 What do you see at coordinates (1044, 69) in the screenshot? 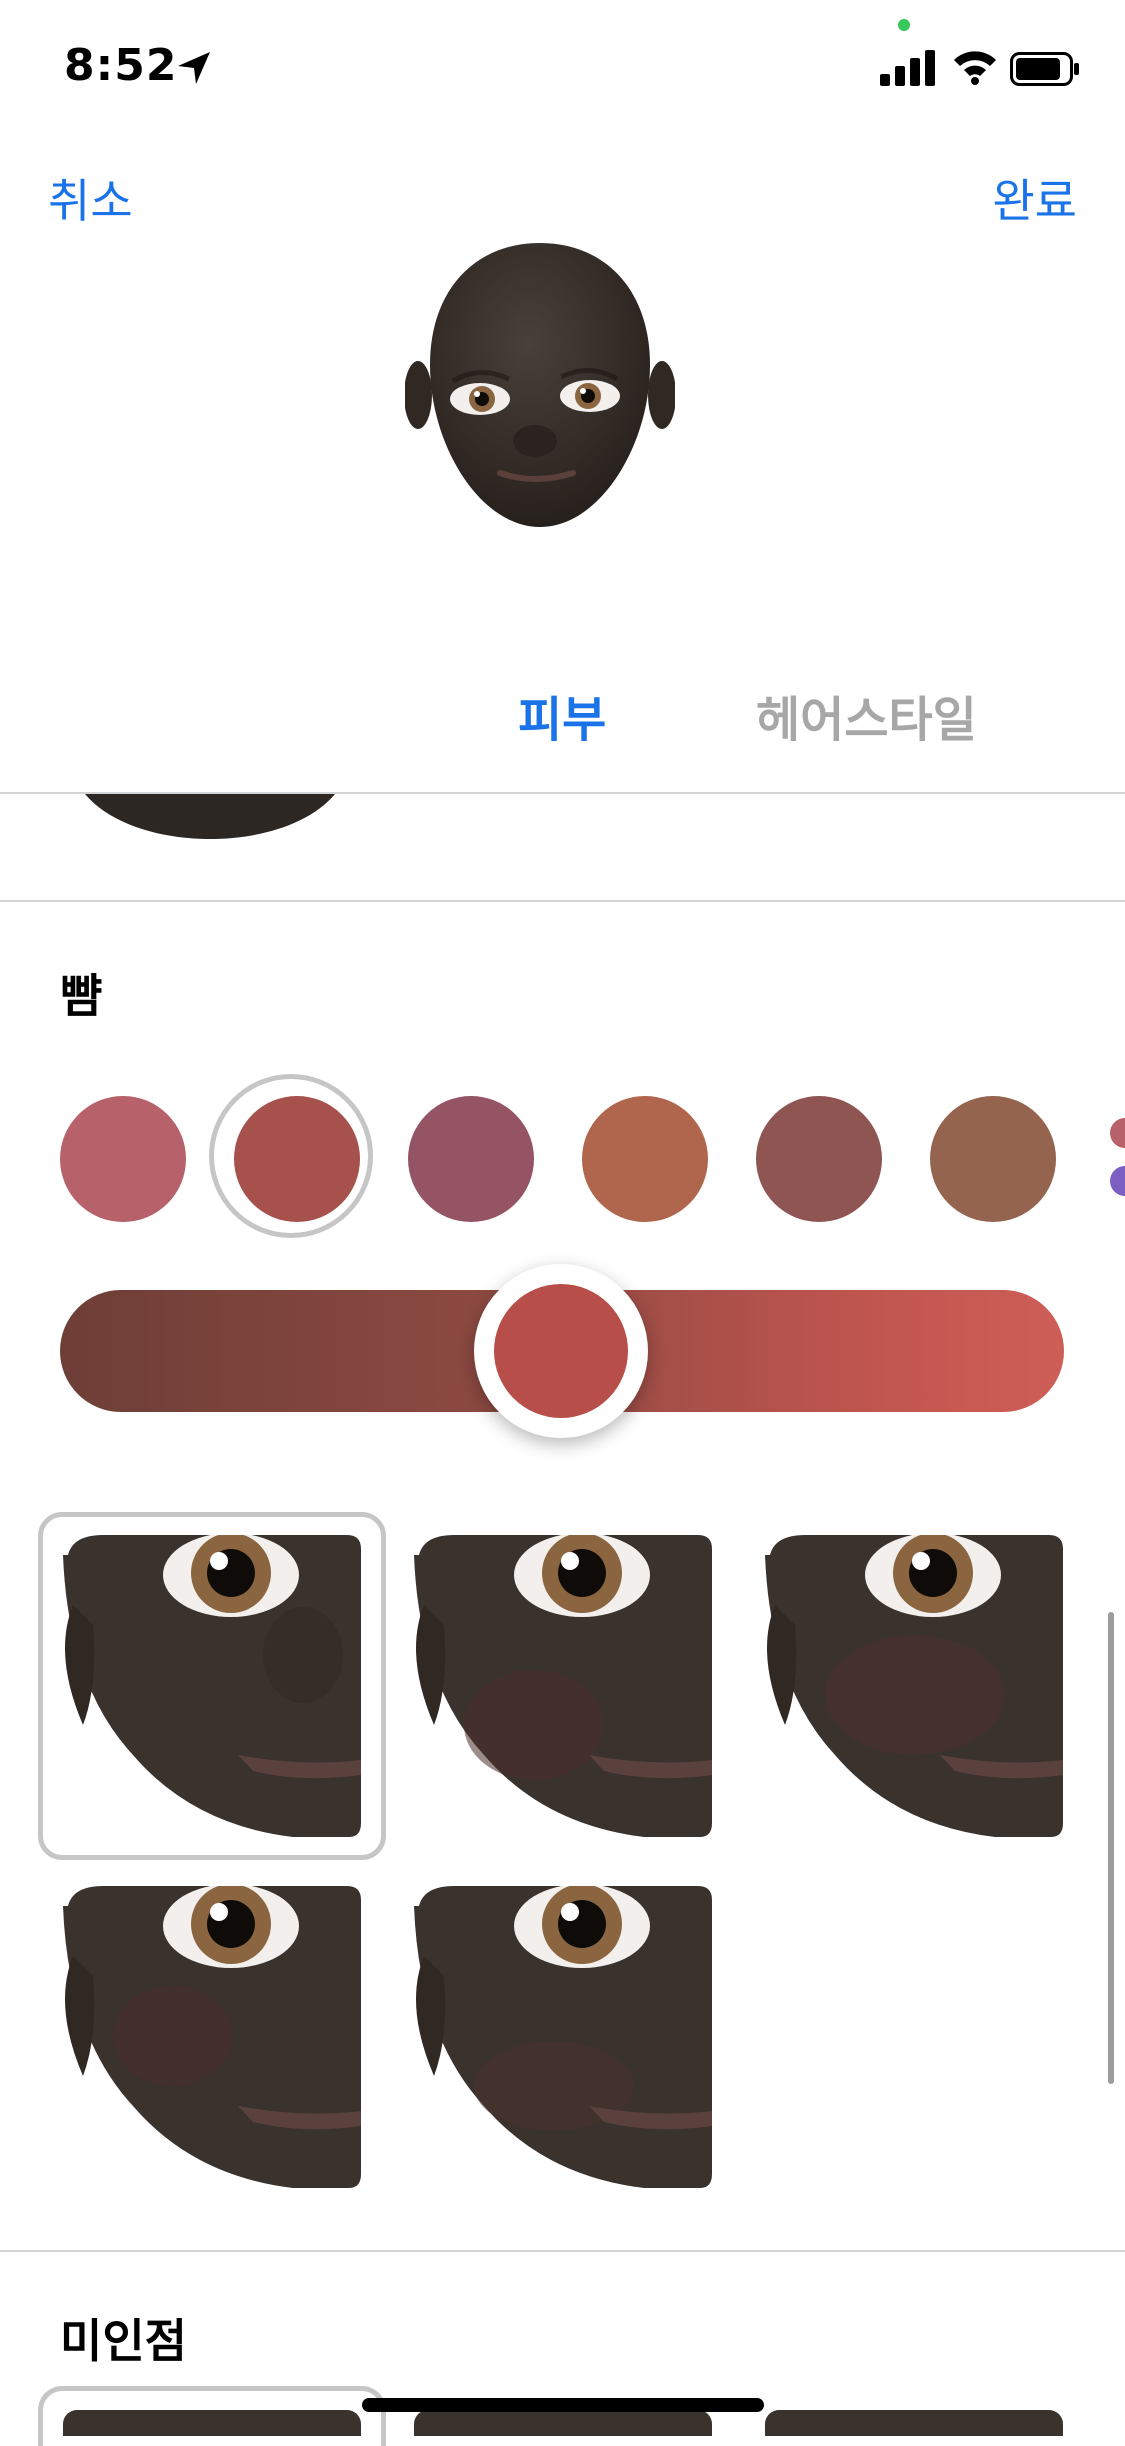
I see `battery-icon` at bounding box center [1044, 69].